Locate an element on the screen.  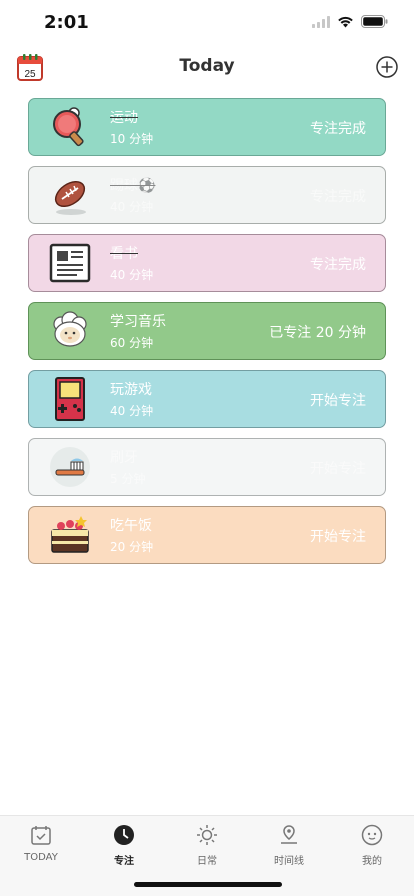
task-duration: 5 分钟 is located at coordinates (128, 479).